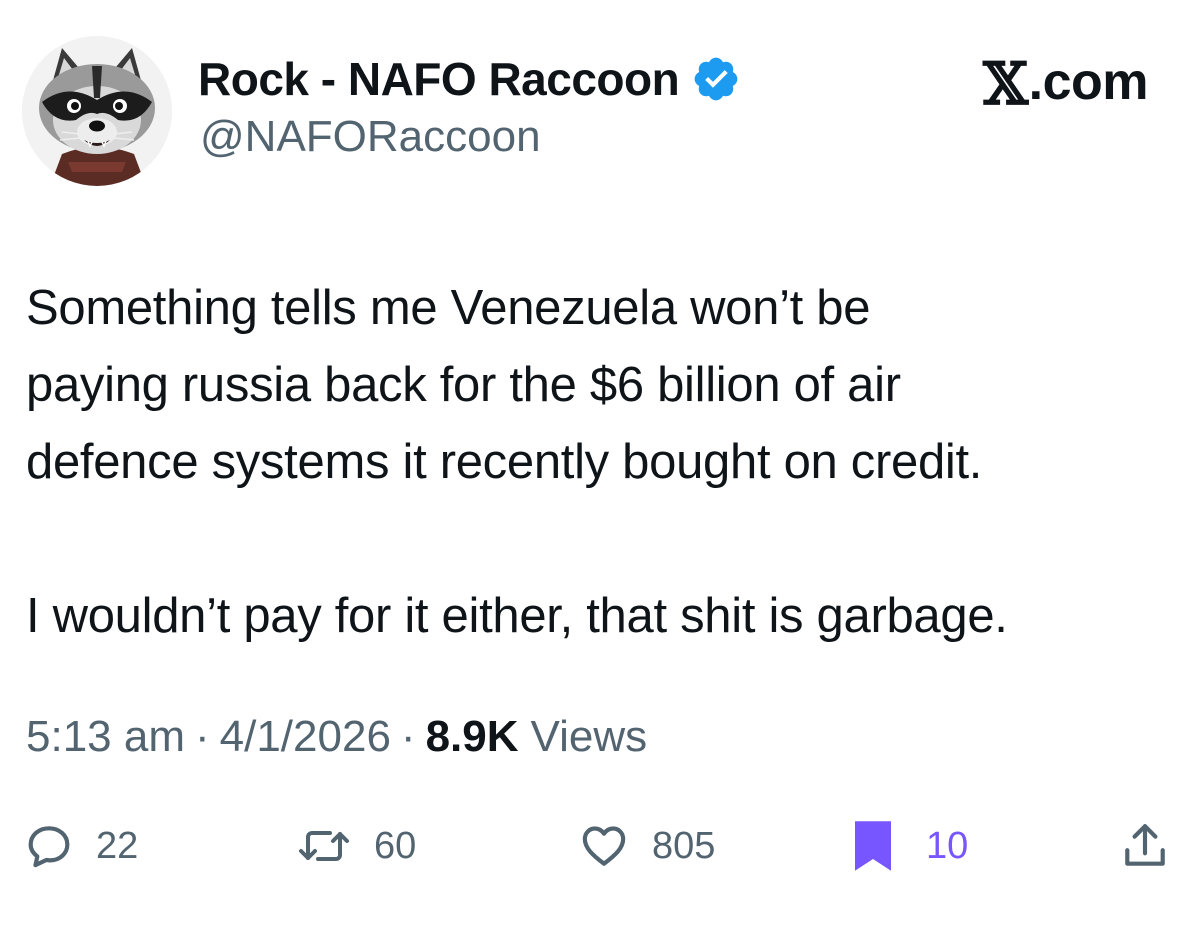 This screenshot has width=1200, height=938. Describe the element at coordinates (910, 846) in the screenshot. I see `bookmark-button: 10` at that location.